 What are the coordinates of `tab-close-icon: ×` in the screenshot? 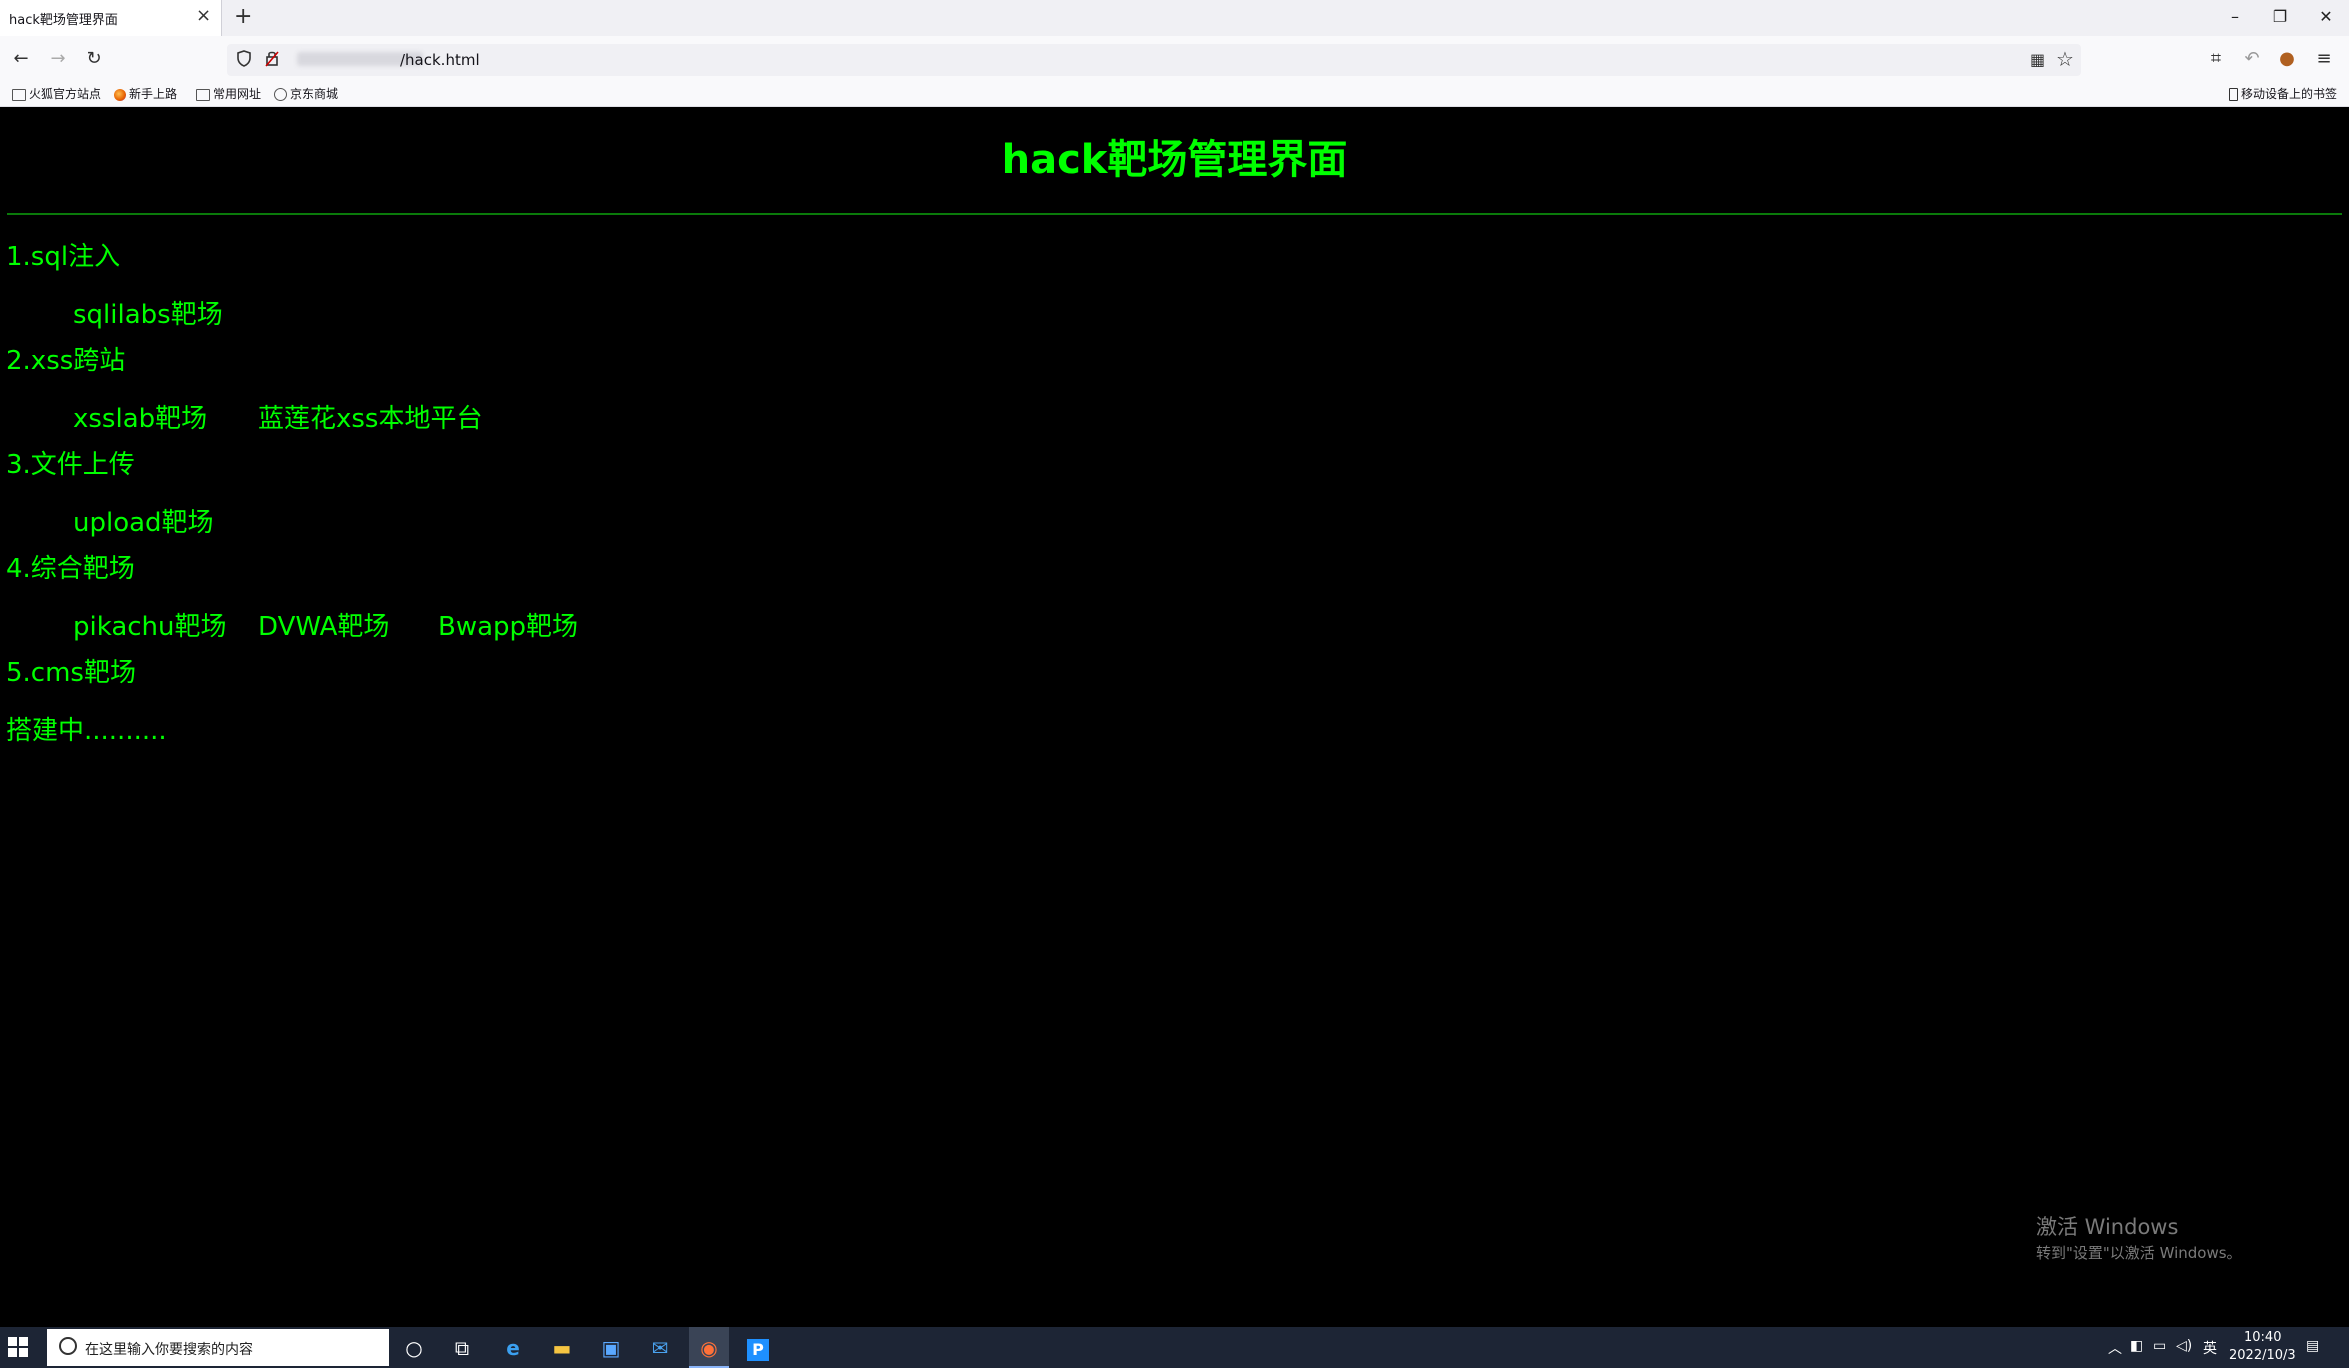 It's located at (203, 16).